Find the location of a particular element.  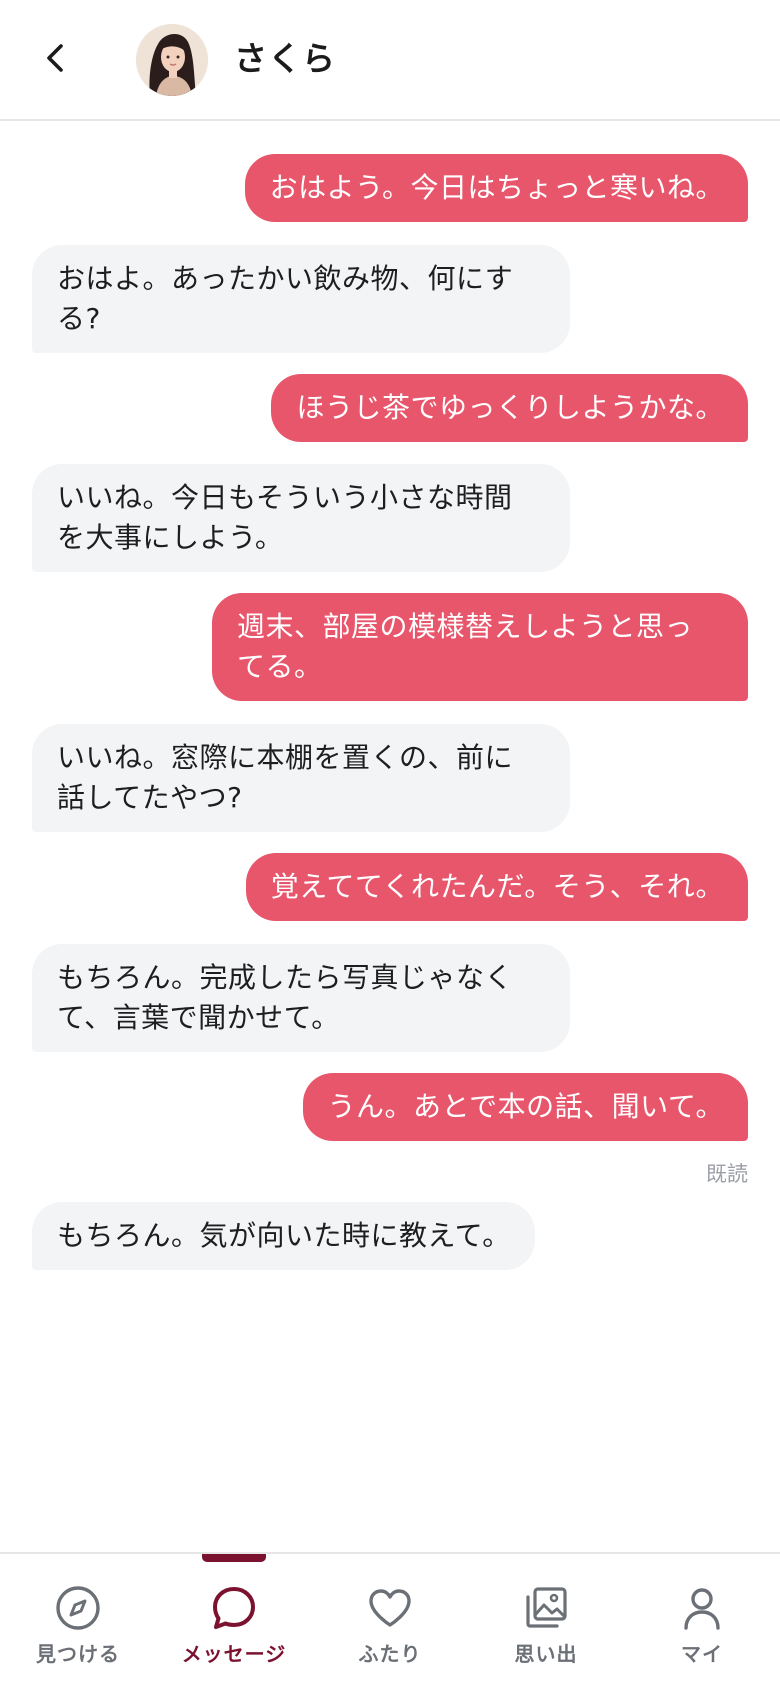

message-text: いいね。窓際に本棚を置くの、前に 話してたやつ? is located at coordinates (285, 777).